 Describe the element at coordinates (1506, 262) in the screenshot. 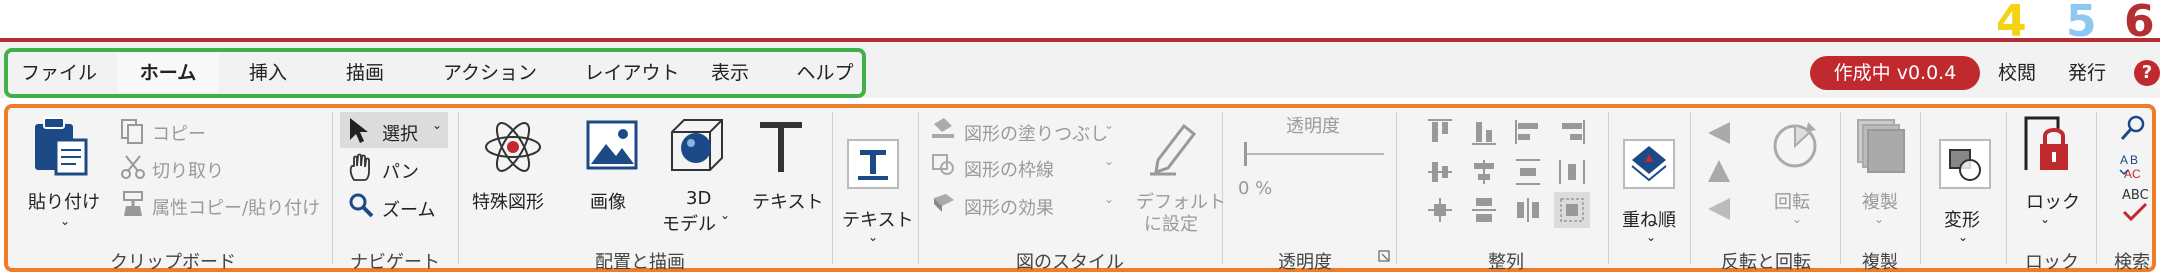

I see `align-group-label: 整列` at that location.